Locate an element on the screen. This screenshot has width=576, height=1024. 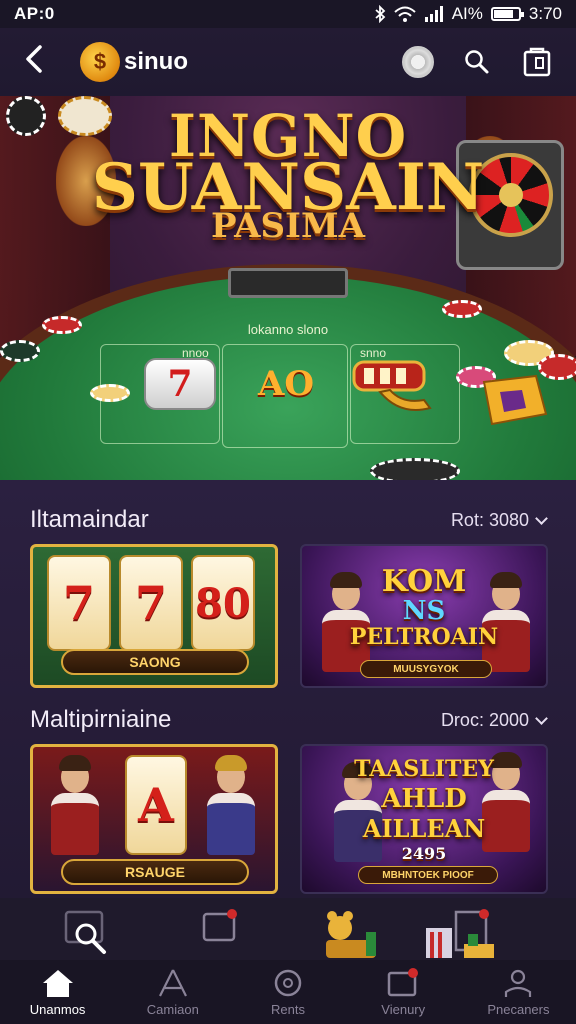
search-icon is located at coordinates (477, 62).